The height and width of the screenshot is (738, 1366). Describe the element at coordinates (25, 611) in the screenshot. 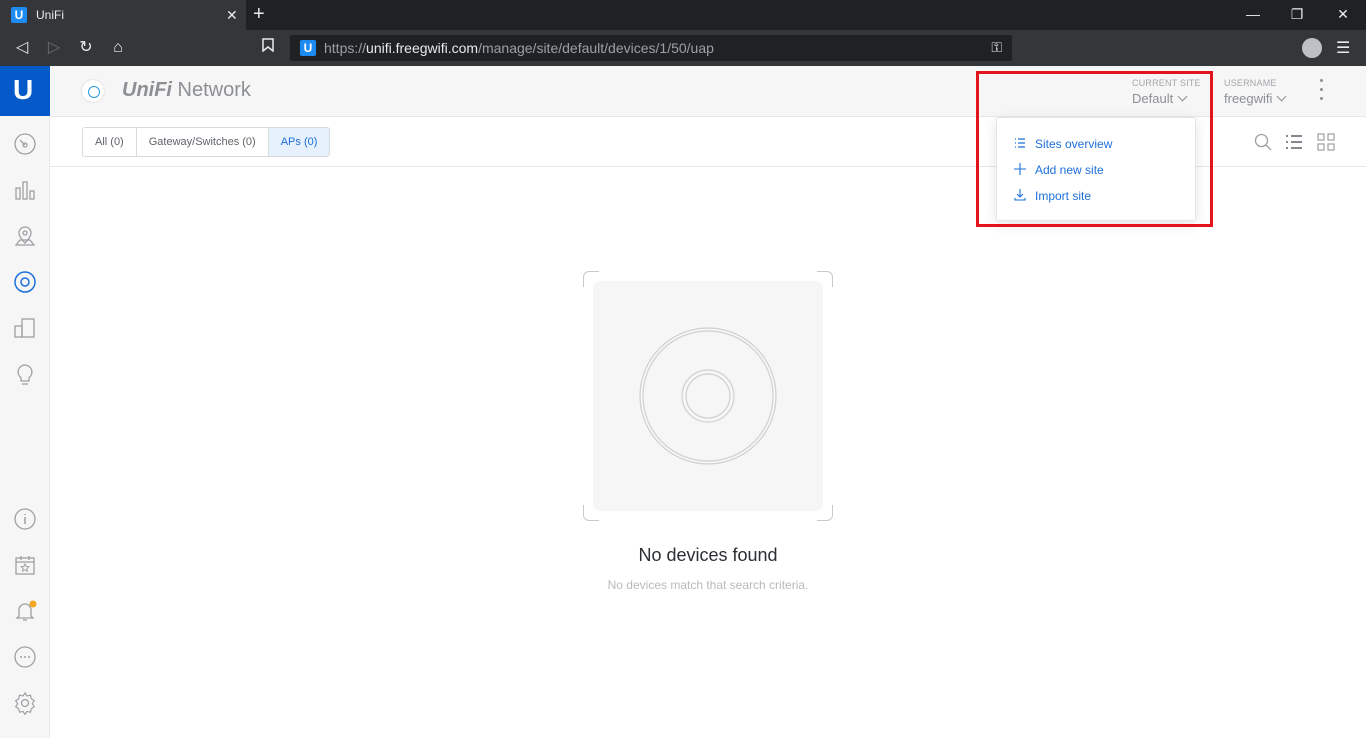

I see `alerts-icon` at that location.